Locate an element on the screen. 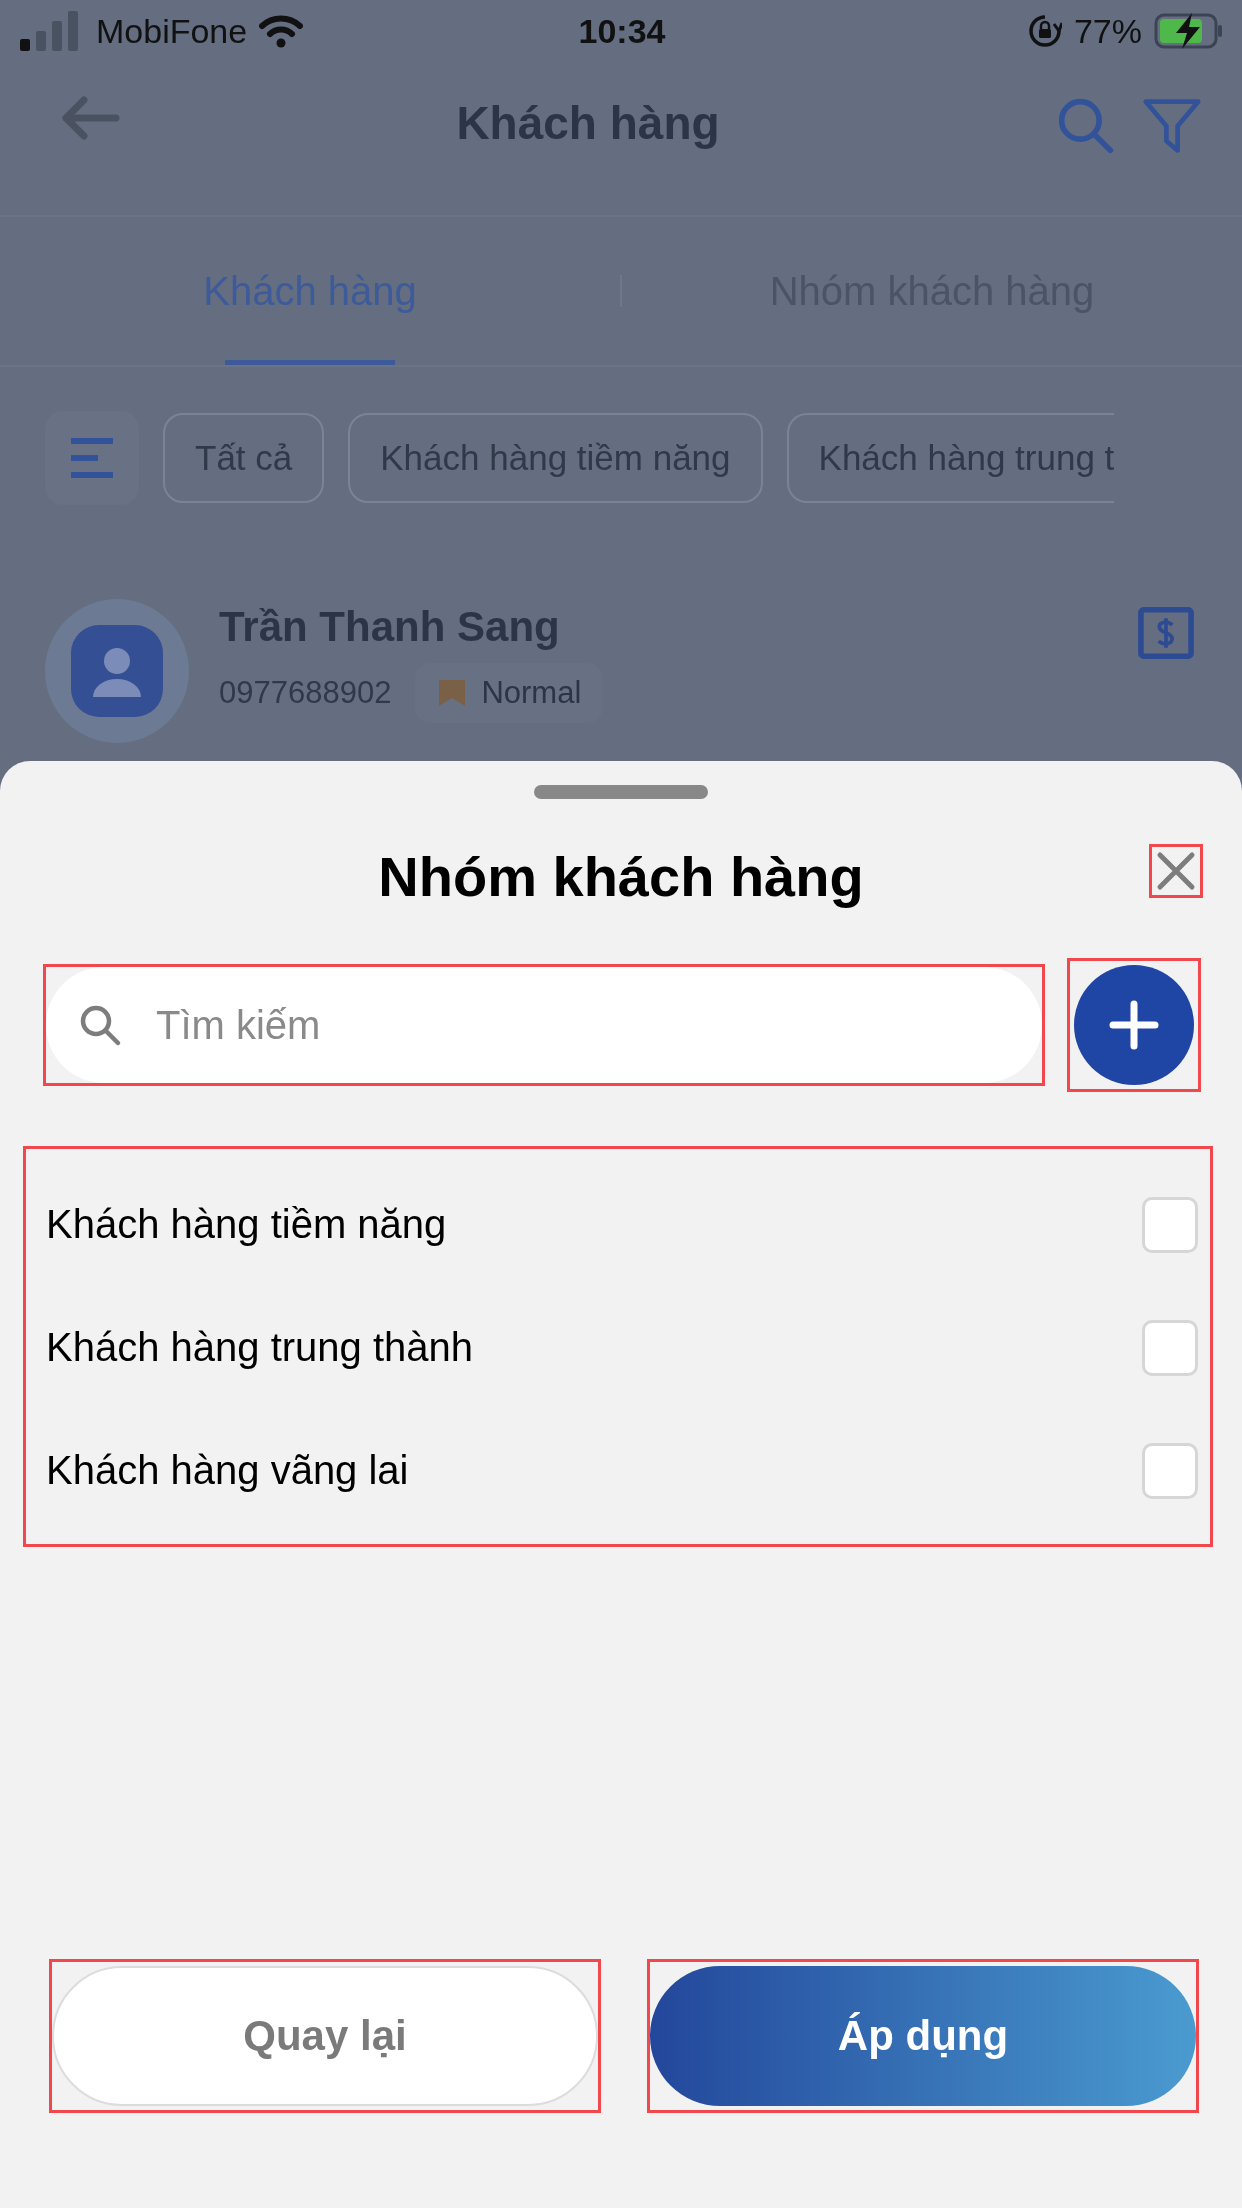 This screenshot has height=2208, width=1242. back-arrow-icon is located at coordinates (90, 118).